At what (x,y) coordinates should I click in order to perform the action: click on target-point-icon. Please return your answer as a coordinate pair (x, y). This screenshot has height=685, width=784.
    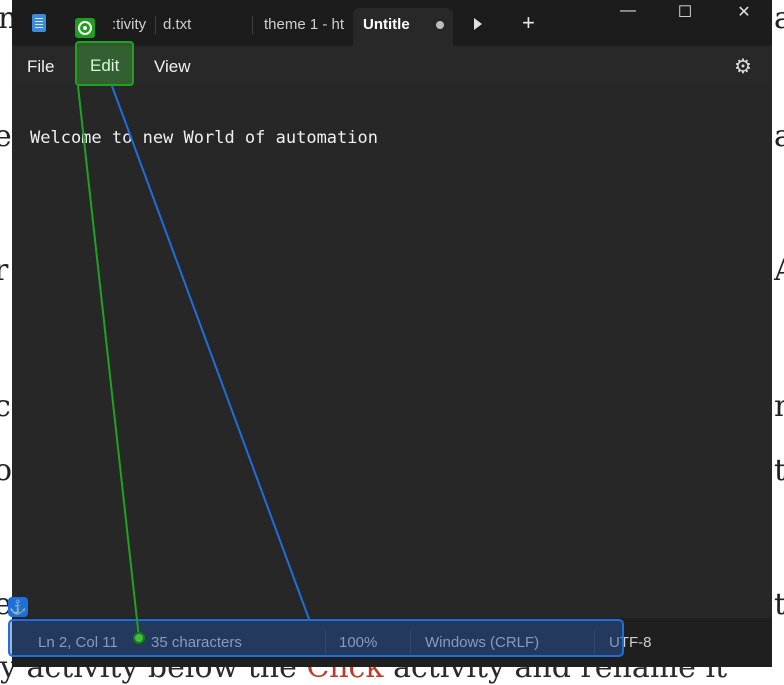
    Looking at the image, I should click on (139, 638).